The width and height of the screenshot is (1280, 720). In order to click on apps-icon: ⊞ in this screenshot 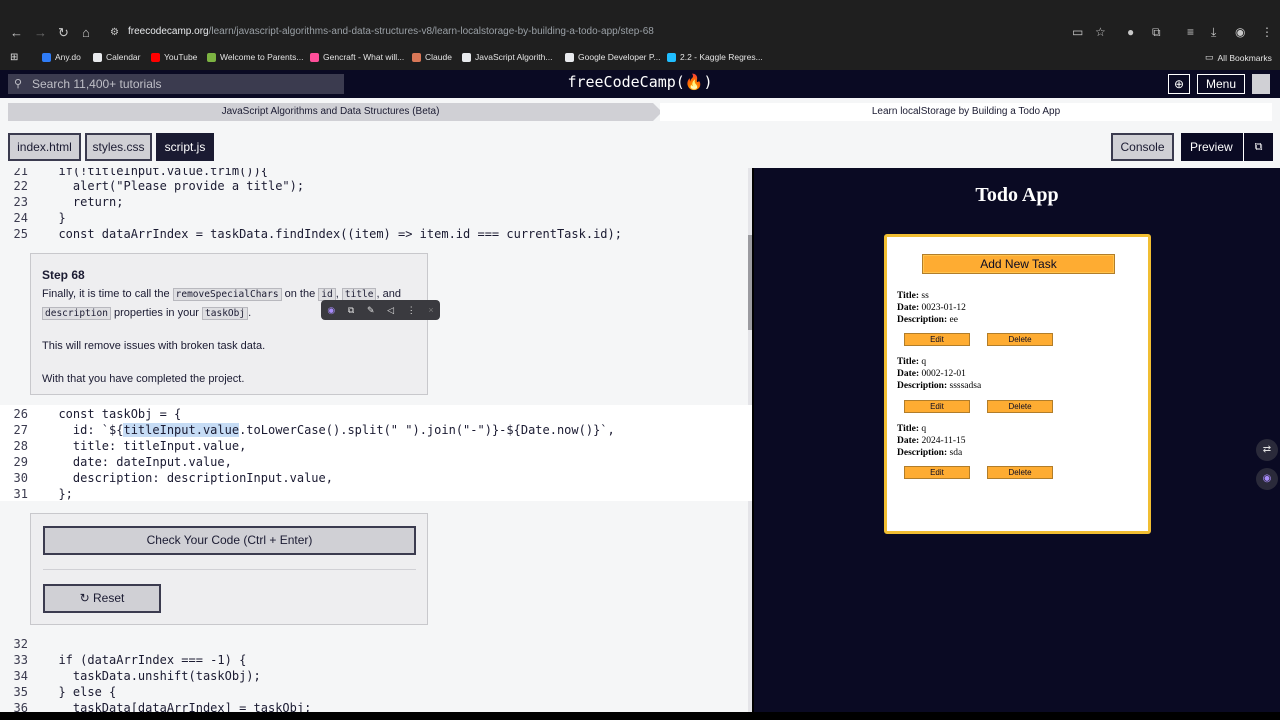, I will do `click(14, 57)`.